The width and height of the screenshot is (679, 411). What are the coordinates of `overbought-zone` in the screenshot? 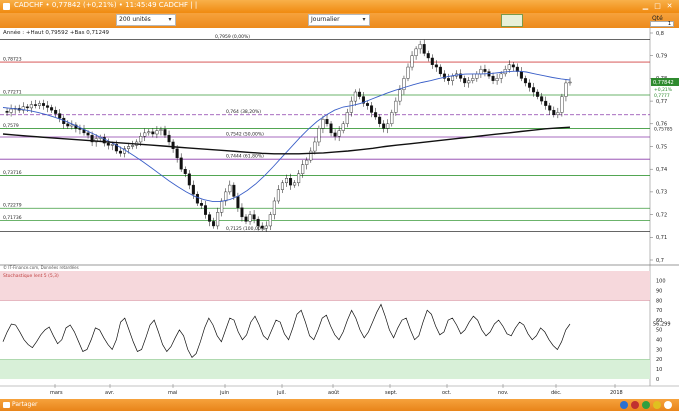 It's located at (325, 286).